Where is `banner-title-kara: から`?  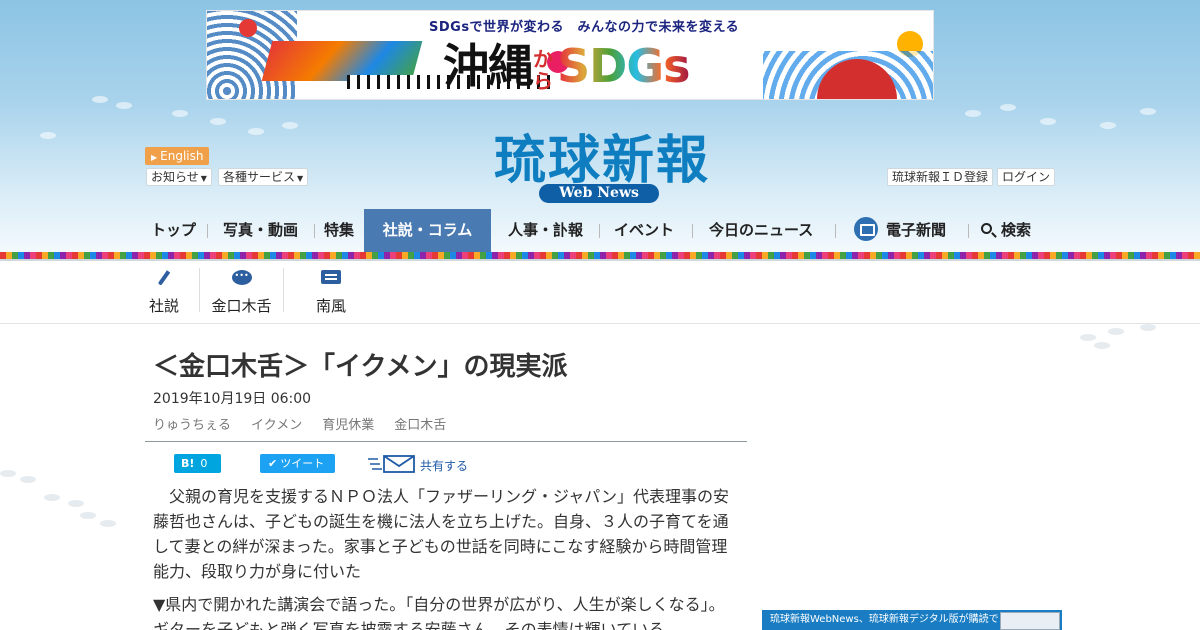 banner-title-kara: から is located at coordinates (543, 69).